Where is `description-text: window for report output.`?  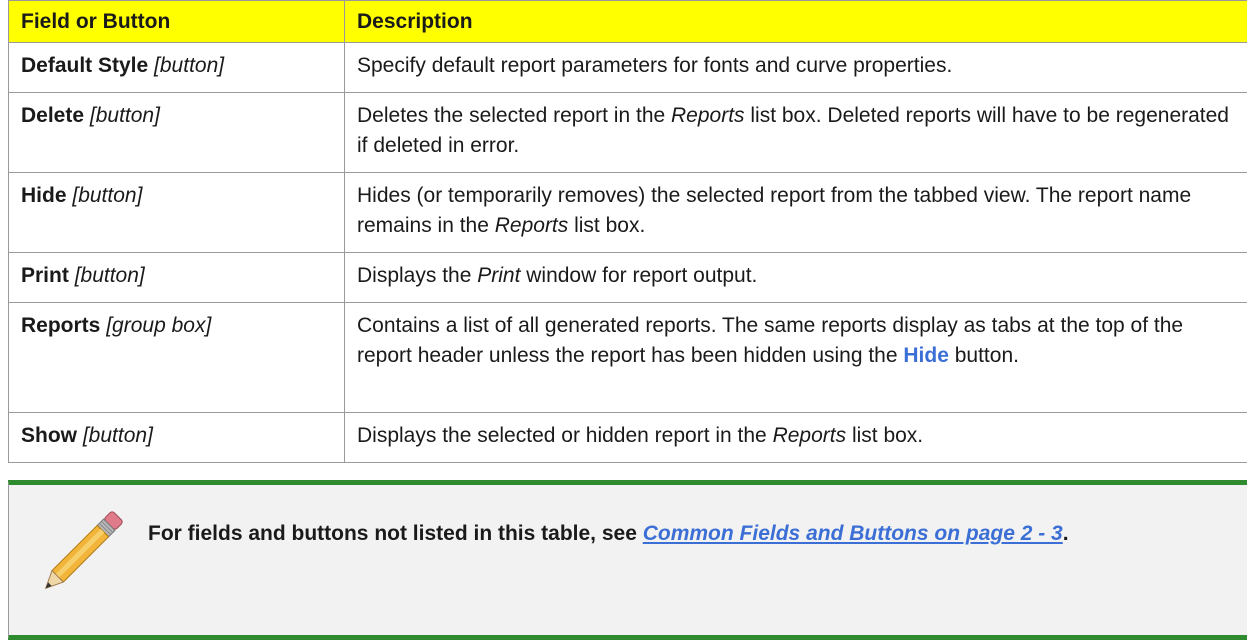 description-text: window for report output. is located at coordinates (639, 275).